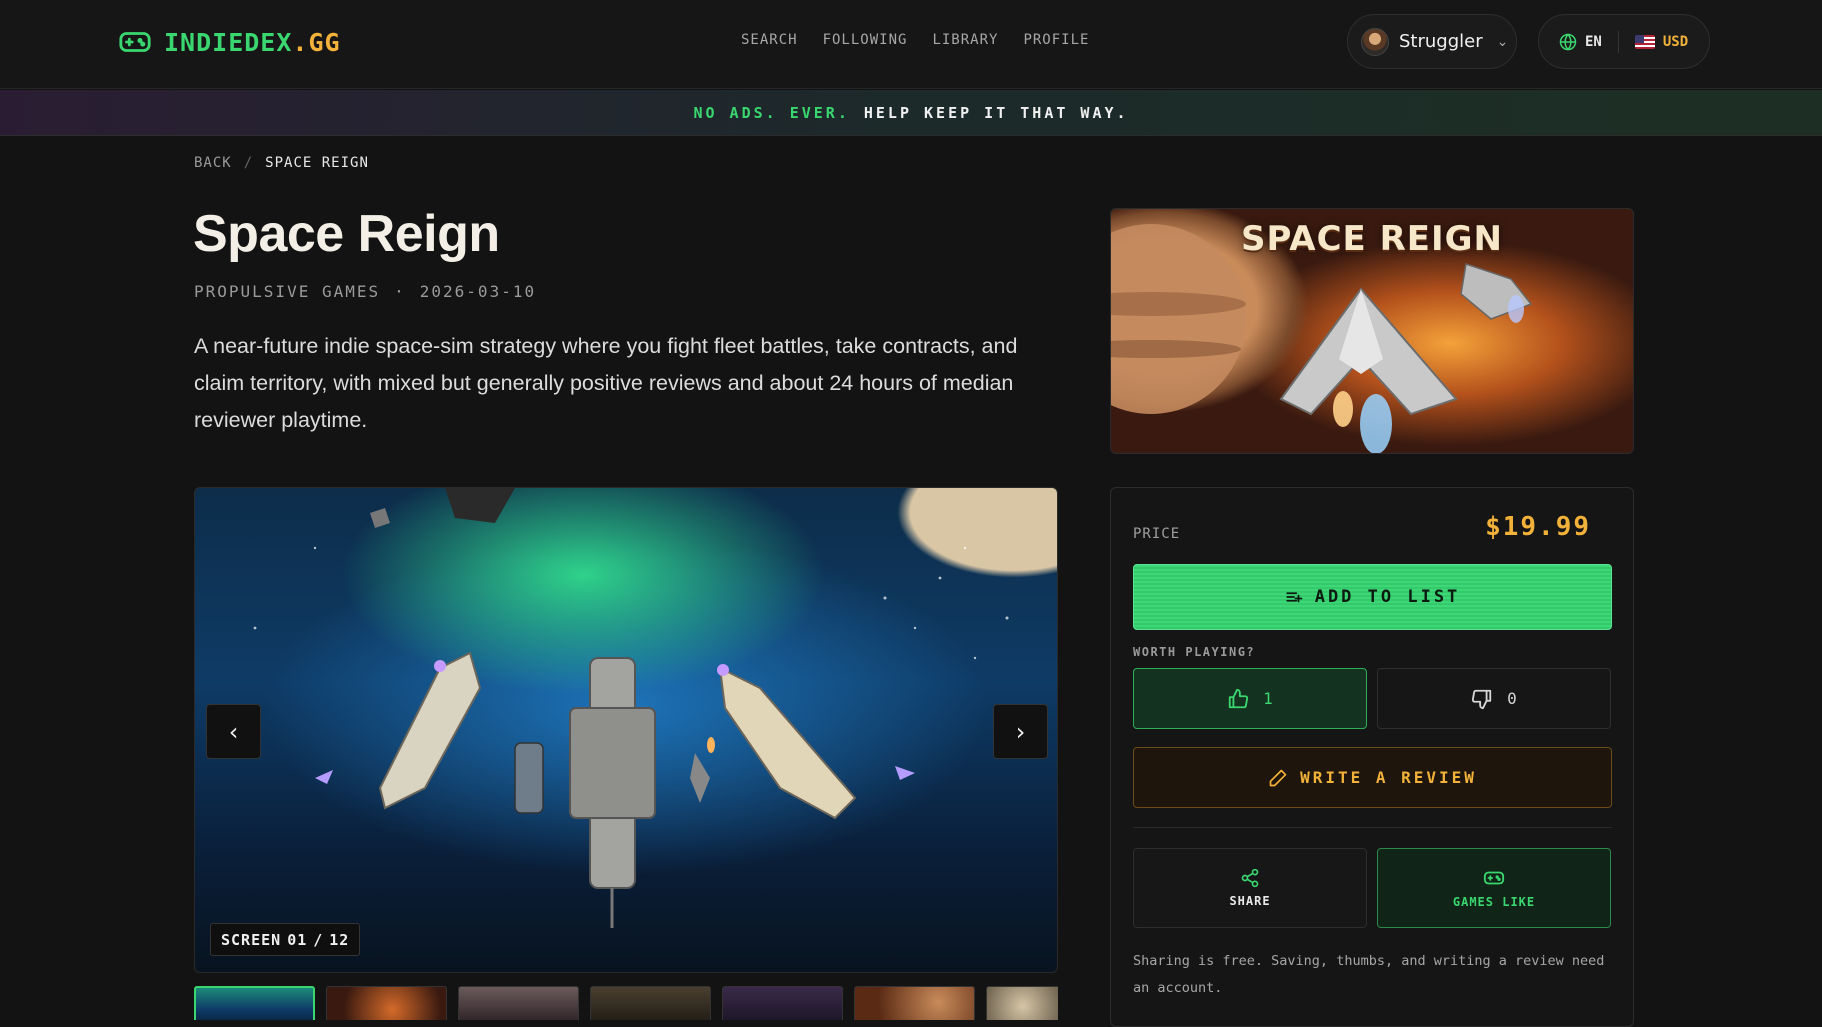 Image resolution: width=1822 pixels, height=1027 pixels. Describe the element at coordinates (965, 40) in the screenshot. I see `nav-library: LIBRARY` at that location.